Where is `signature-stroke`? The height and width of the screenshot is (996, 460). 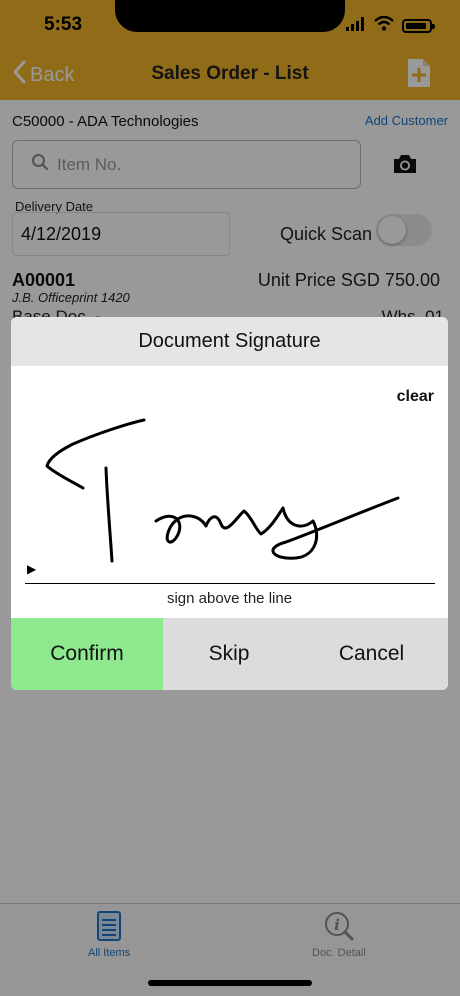
signature-stroke is located at coordinates (222, 490).